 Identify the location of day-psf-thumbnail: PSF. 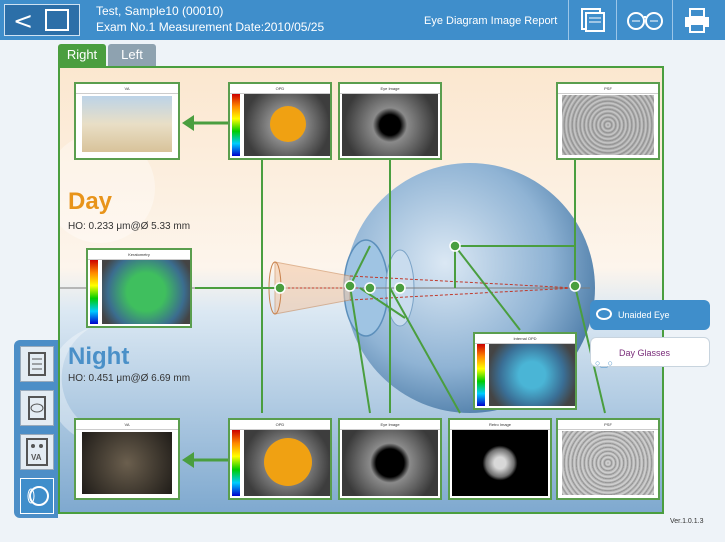
(608, 121).